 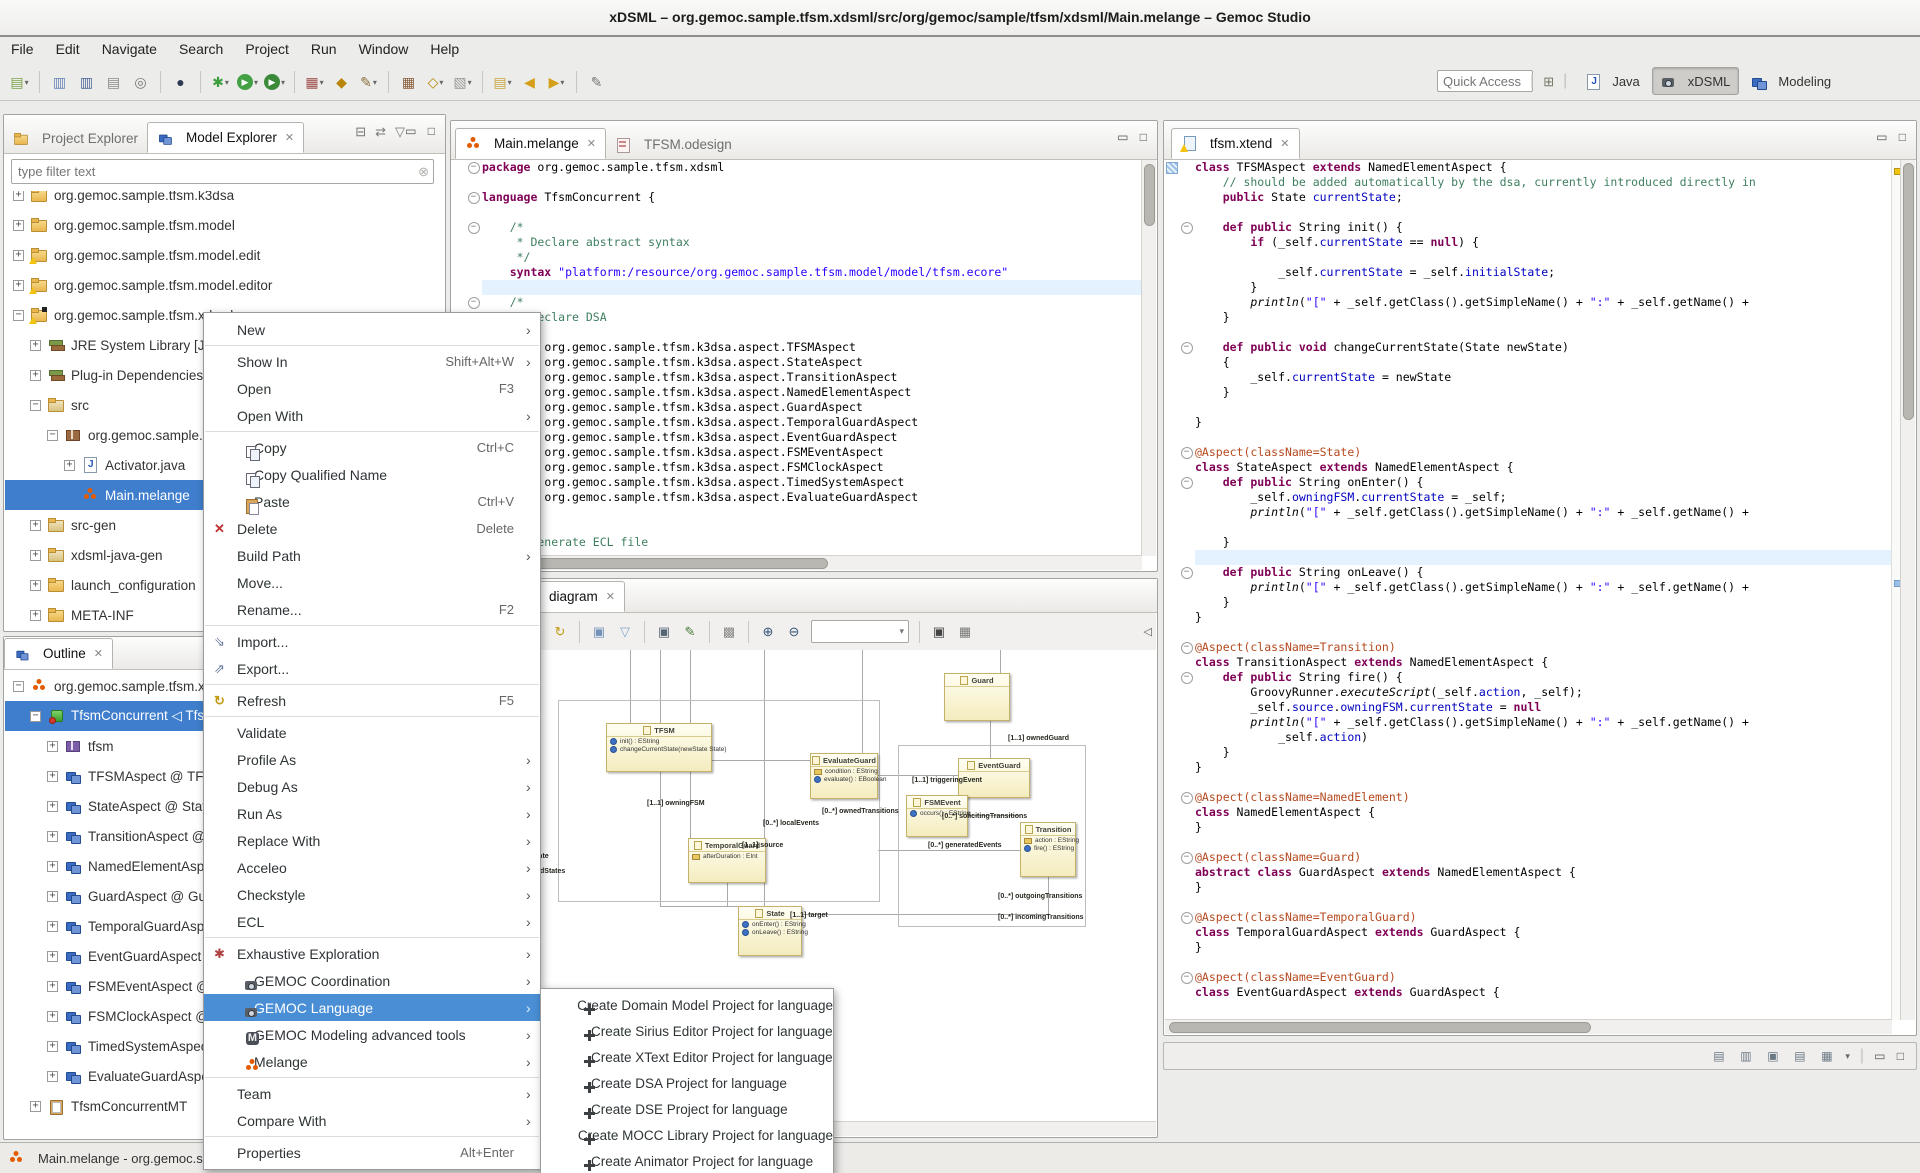 What do you see at coordinates (372, 555) in the screenshot?
I see `menu-item-build-path: Build Path ›` at bounding box center [372, 555].